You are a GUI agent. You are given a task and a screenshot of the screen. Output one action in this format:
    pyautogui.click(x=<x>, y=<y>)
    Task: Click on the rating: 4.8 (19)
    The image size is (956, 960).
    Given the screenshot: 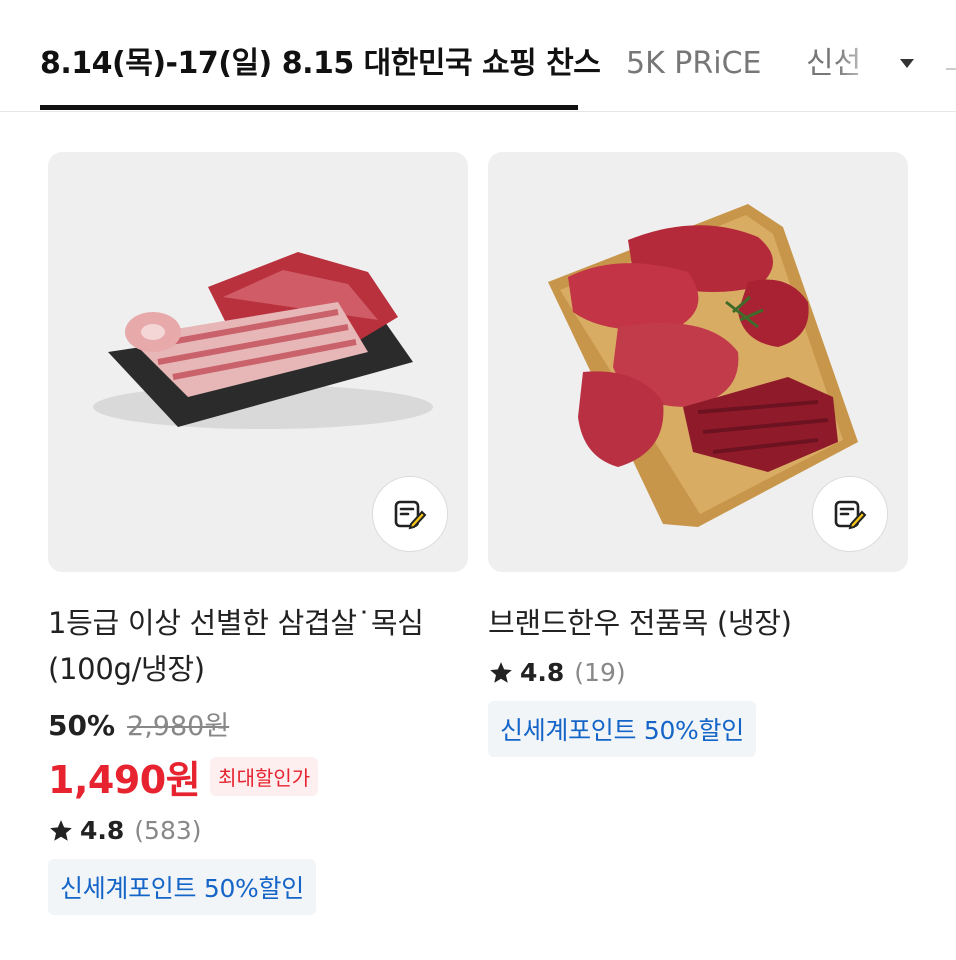 What is the action you would take?
    pyautogui.click(x=698, y=672)
    